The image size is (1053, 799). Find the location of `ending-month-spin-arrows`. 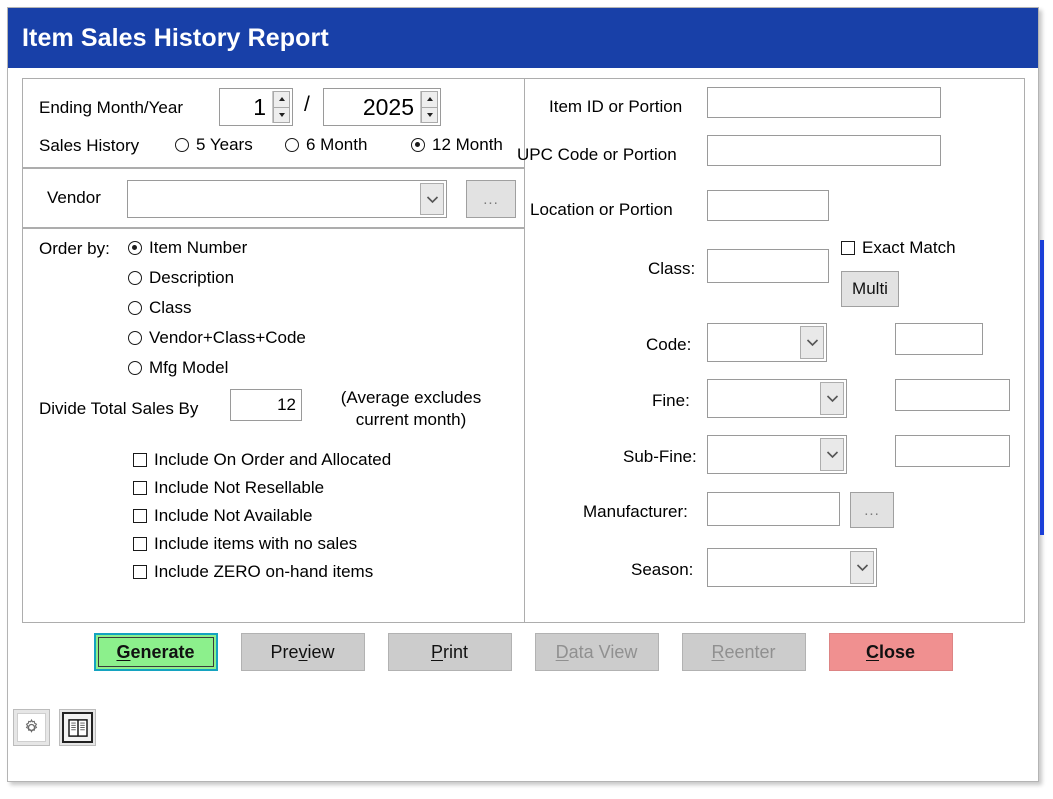

ending-month-spin-arrows is located at coordinates (281, 107).